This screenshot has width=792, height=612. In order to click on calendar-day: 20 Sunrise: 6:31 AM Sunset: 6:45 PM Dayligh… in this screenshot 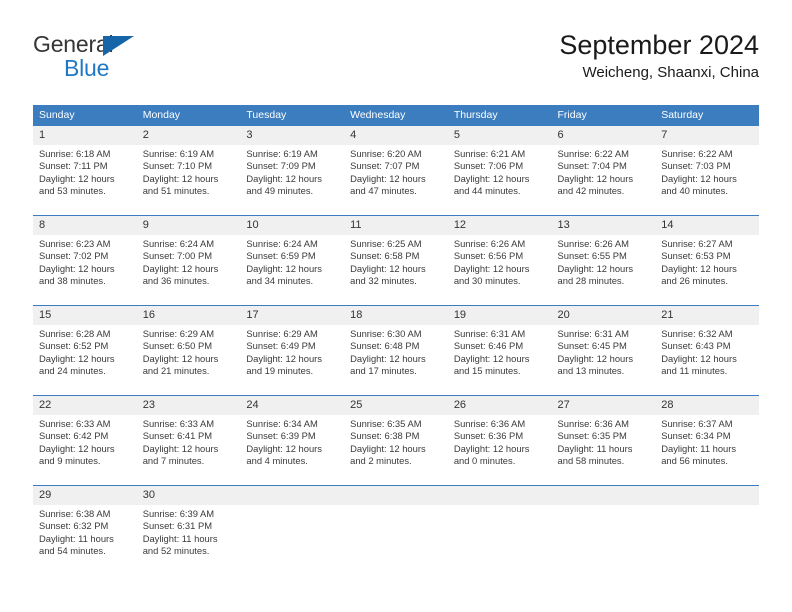, I will do `click(603, 350)`.